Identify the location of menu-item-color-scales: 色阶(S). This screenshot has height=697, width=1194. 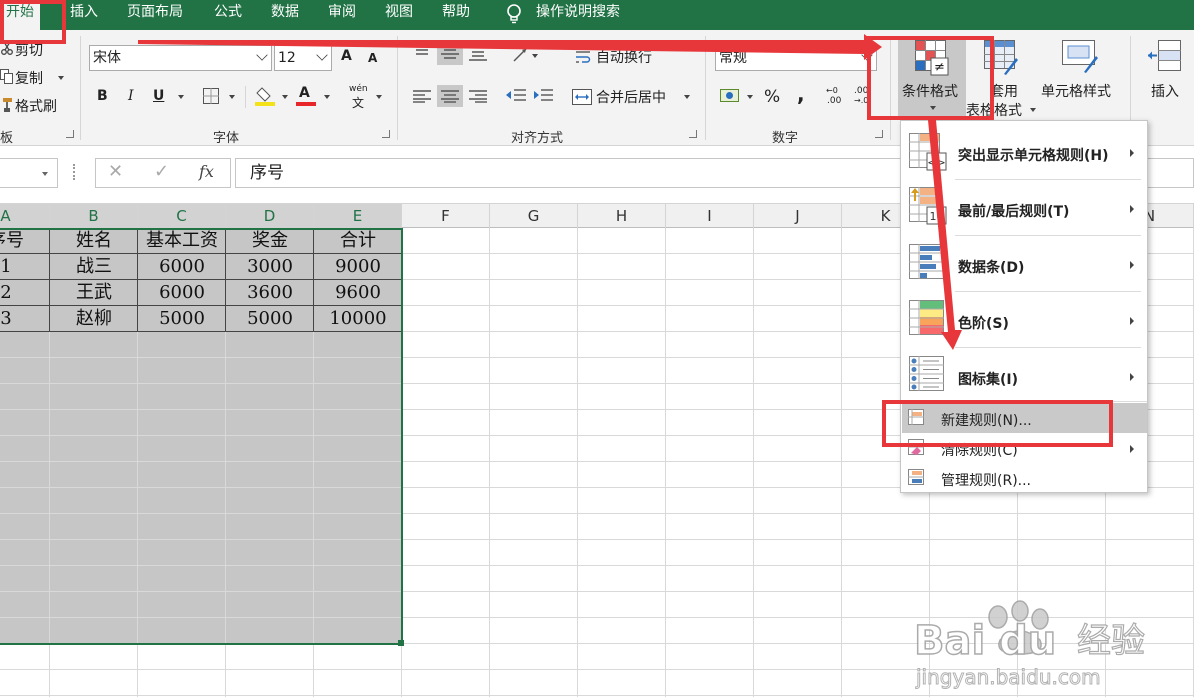
(1024, 320).